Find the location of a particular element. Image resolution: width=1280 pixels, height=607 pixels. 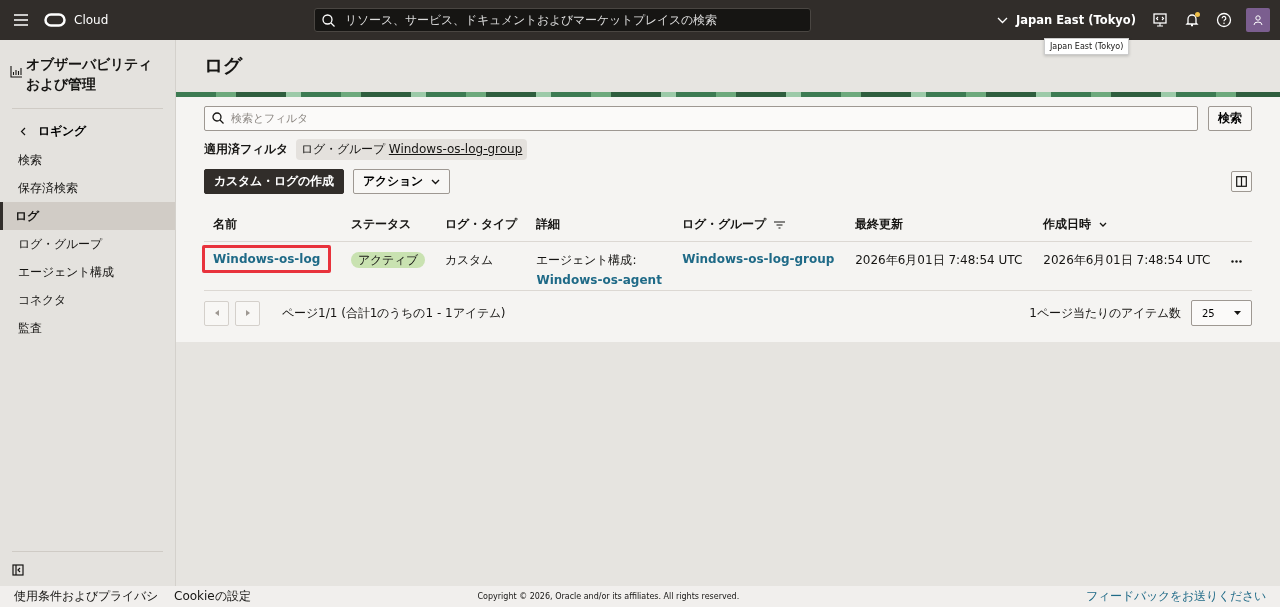

pagination-summary: ページ1/1 (合計1のうちの1 - 1アイテム) is located at coordinates (394, 313).